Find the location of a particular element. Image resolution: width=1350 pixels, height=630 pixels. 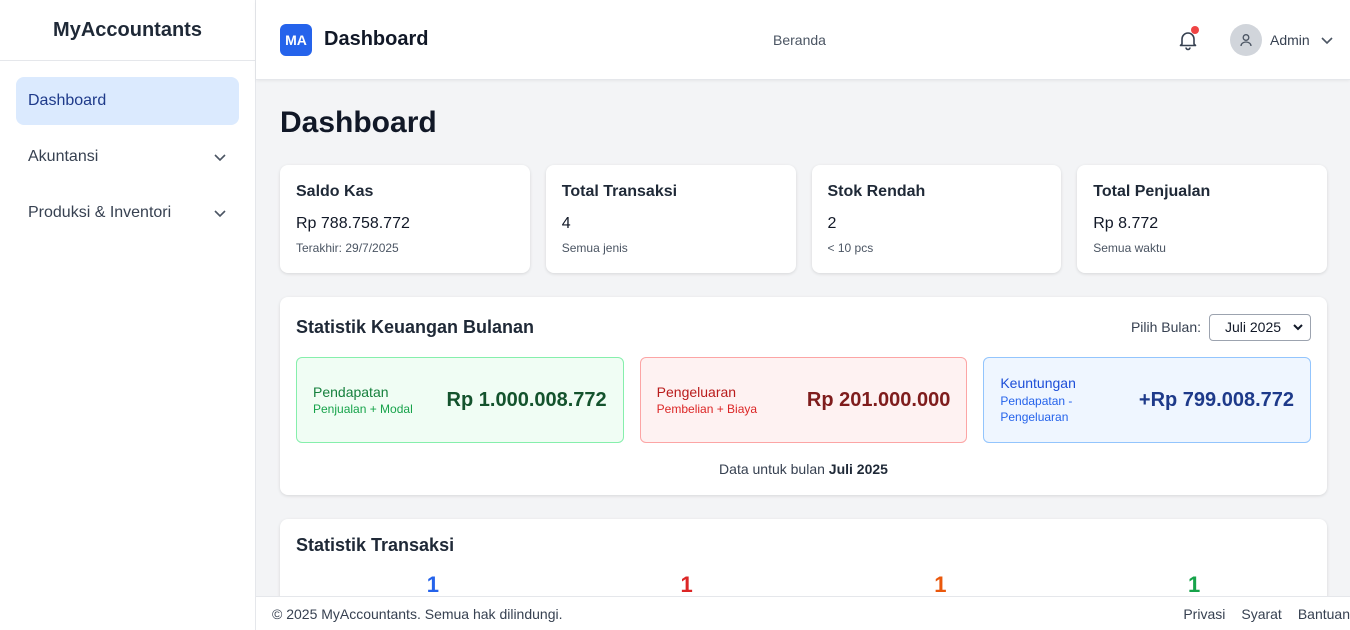

finance-note-prefix: Data untuk bulan is located at coordinates (772, 469).